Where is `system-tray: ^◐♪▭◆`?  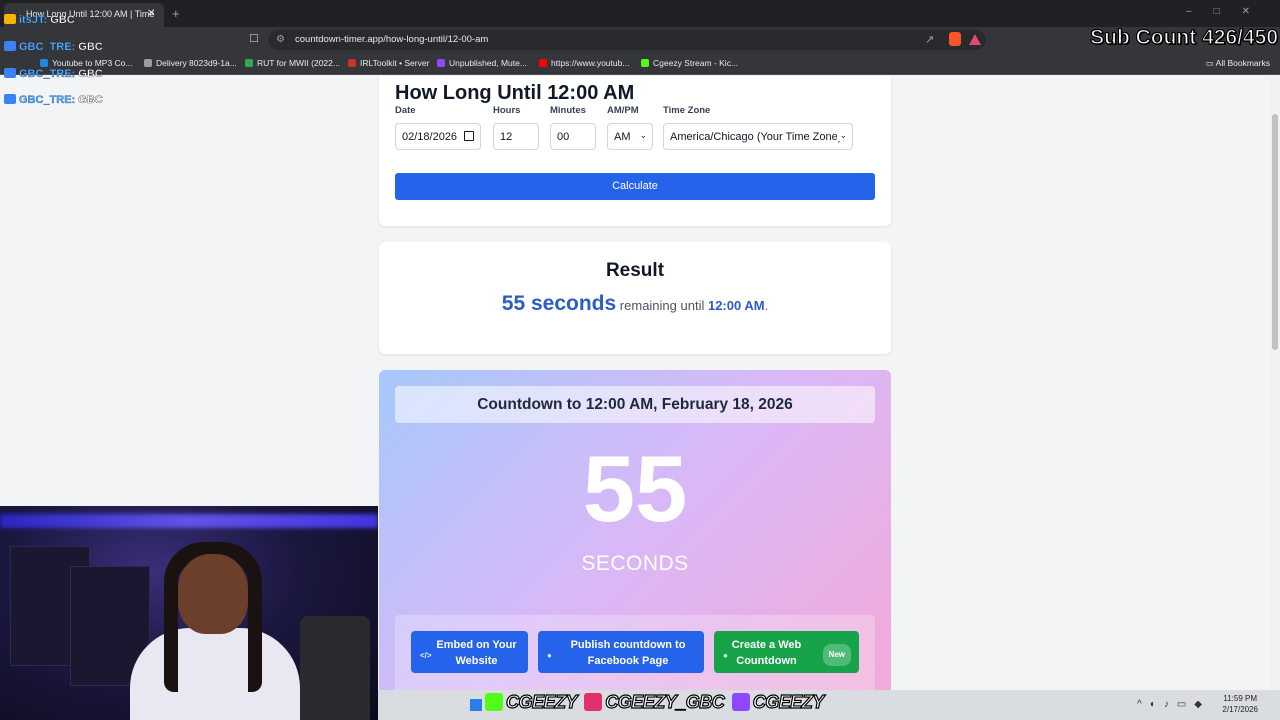 system-tray: ^◐♪▭◆ is located at coordinates (1173, 704).